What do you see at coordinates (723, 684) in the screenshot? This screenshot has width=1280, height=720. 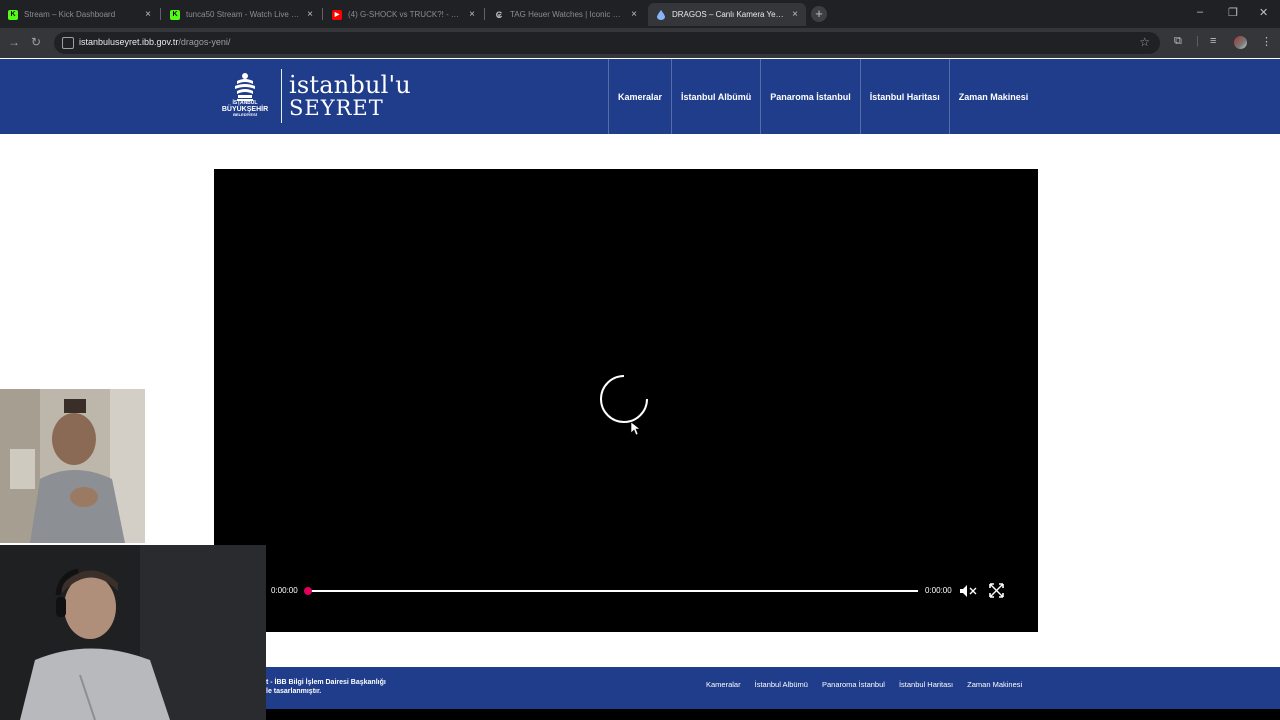 I see `footer-link-kameralar: Kameralar` at bounding box center [723, 684].